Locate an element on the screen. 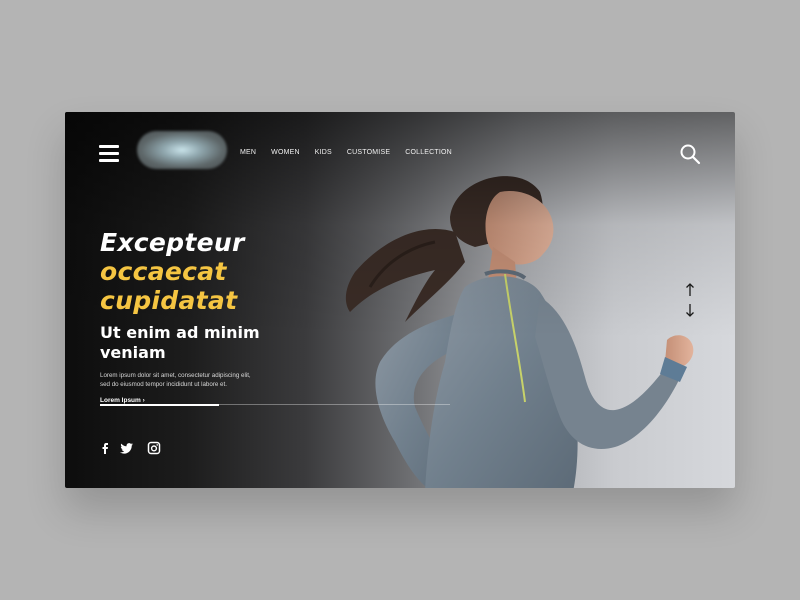  instagram-icon is located at coordinates (154, 448).